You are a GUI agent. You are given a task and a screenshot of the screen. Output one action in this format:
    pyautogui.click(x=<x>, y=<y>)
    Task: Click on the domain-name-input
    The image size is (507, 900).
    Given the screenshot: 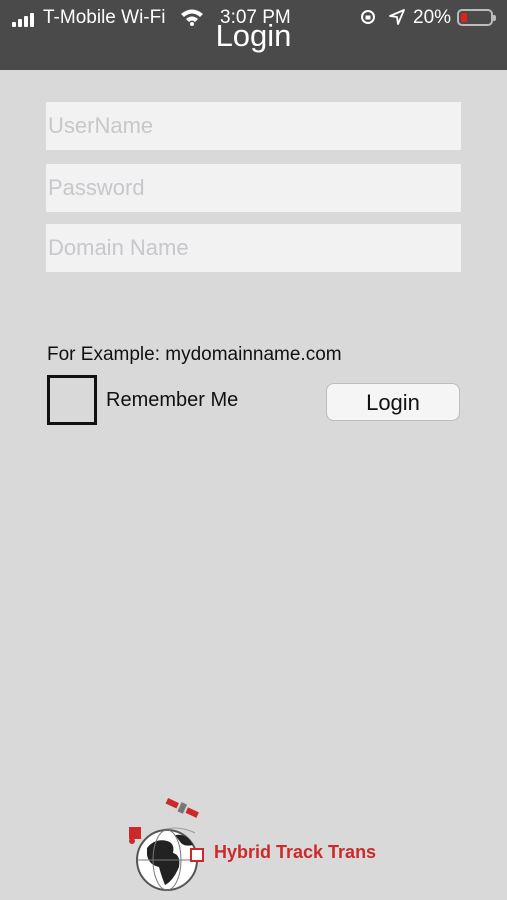 What is the action you would take?
    pyautogui.click(x=253, y=248)
    